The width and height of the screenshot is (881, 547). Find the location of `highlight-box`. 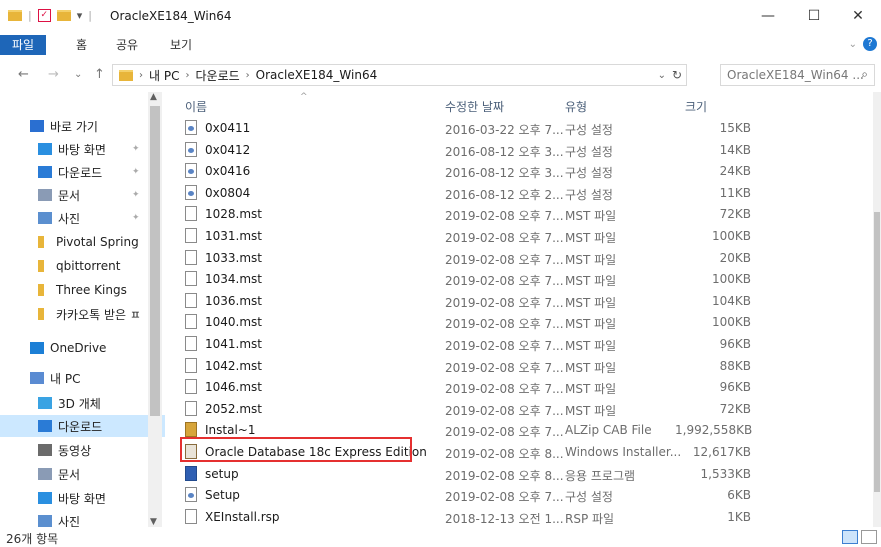

highlight-box is located at coordinates (296, 449).